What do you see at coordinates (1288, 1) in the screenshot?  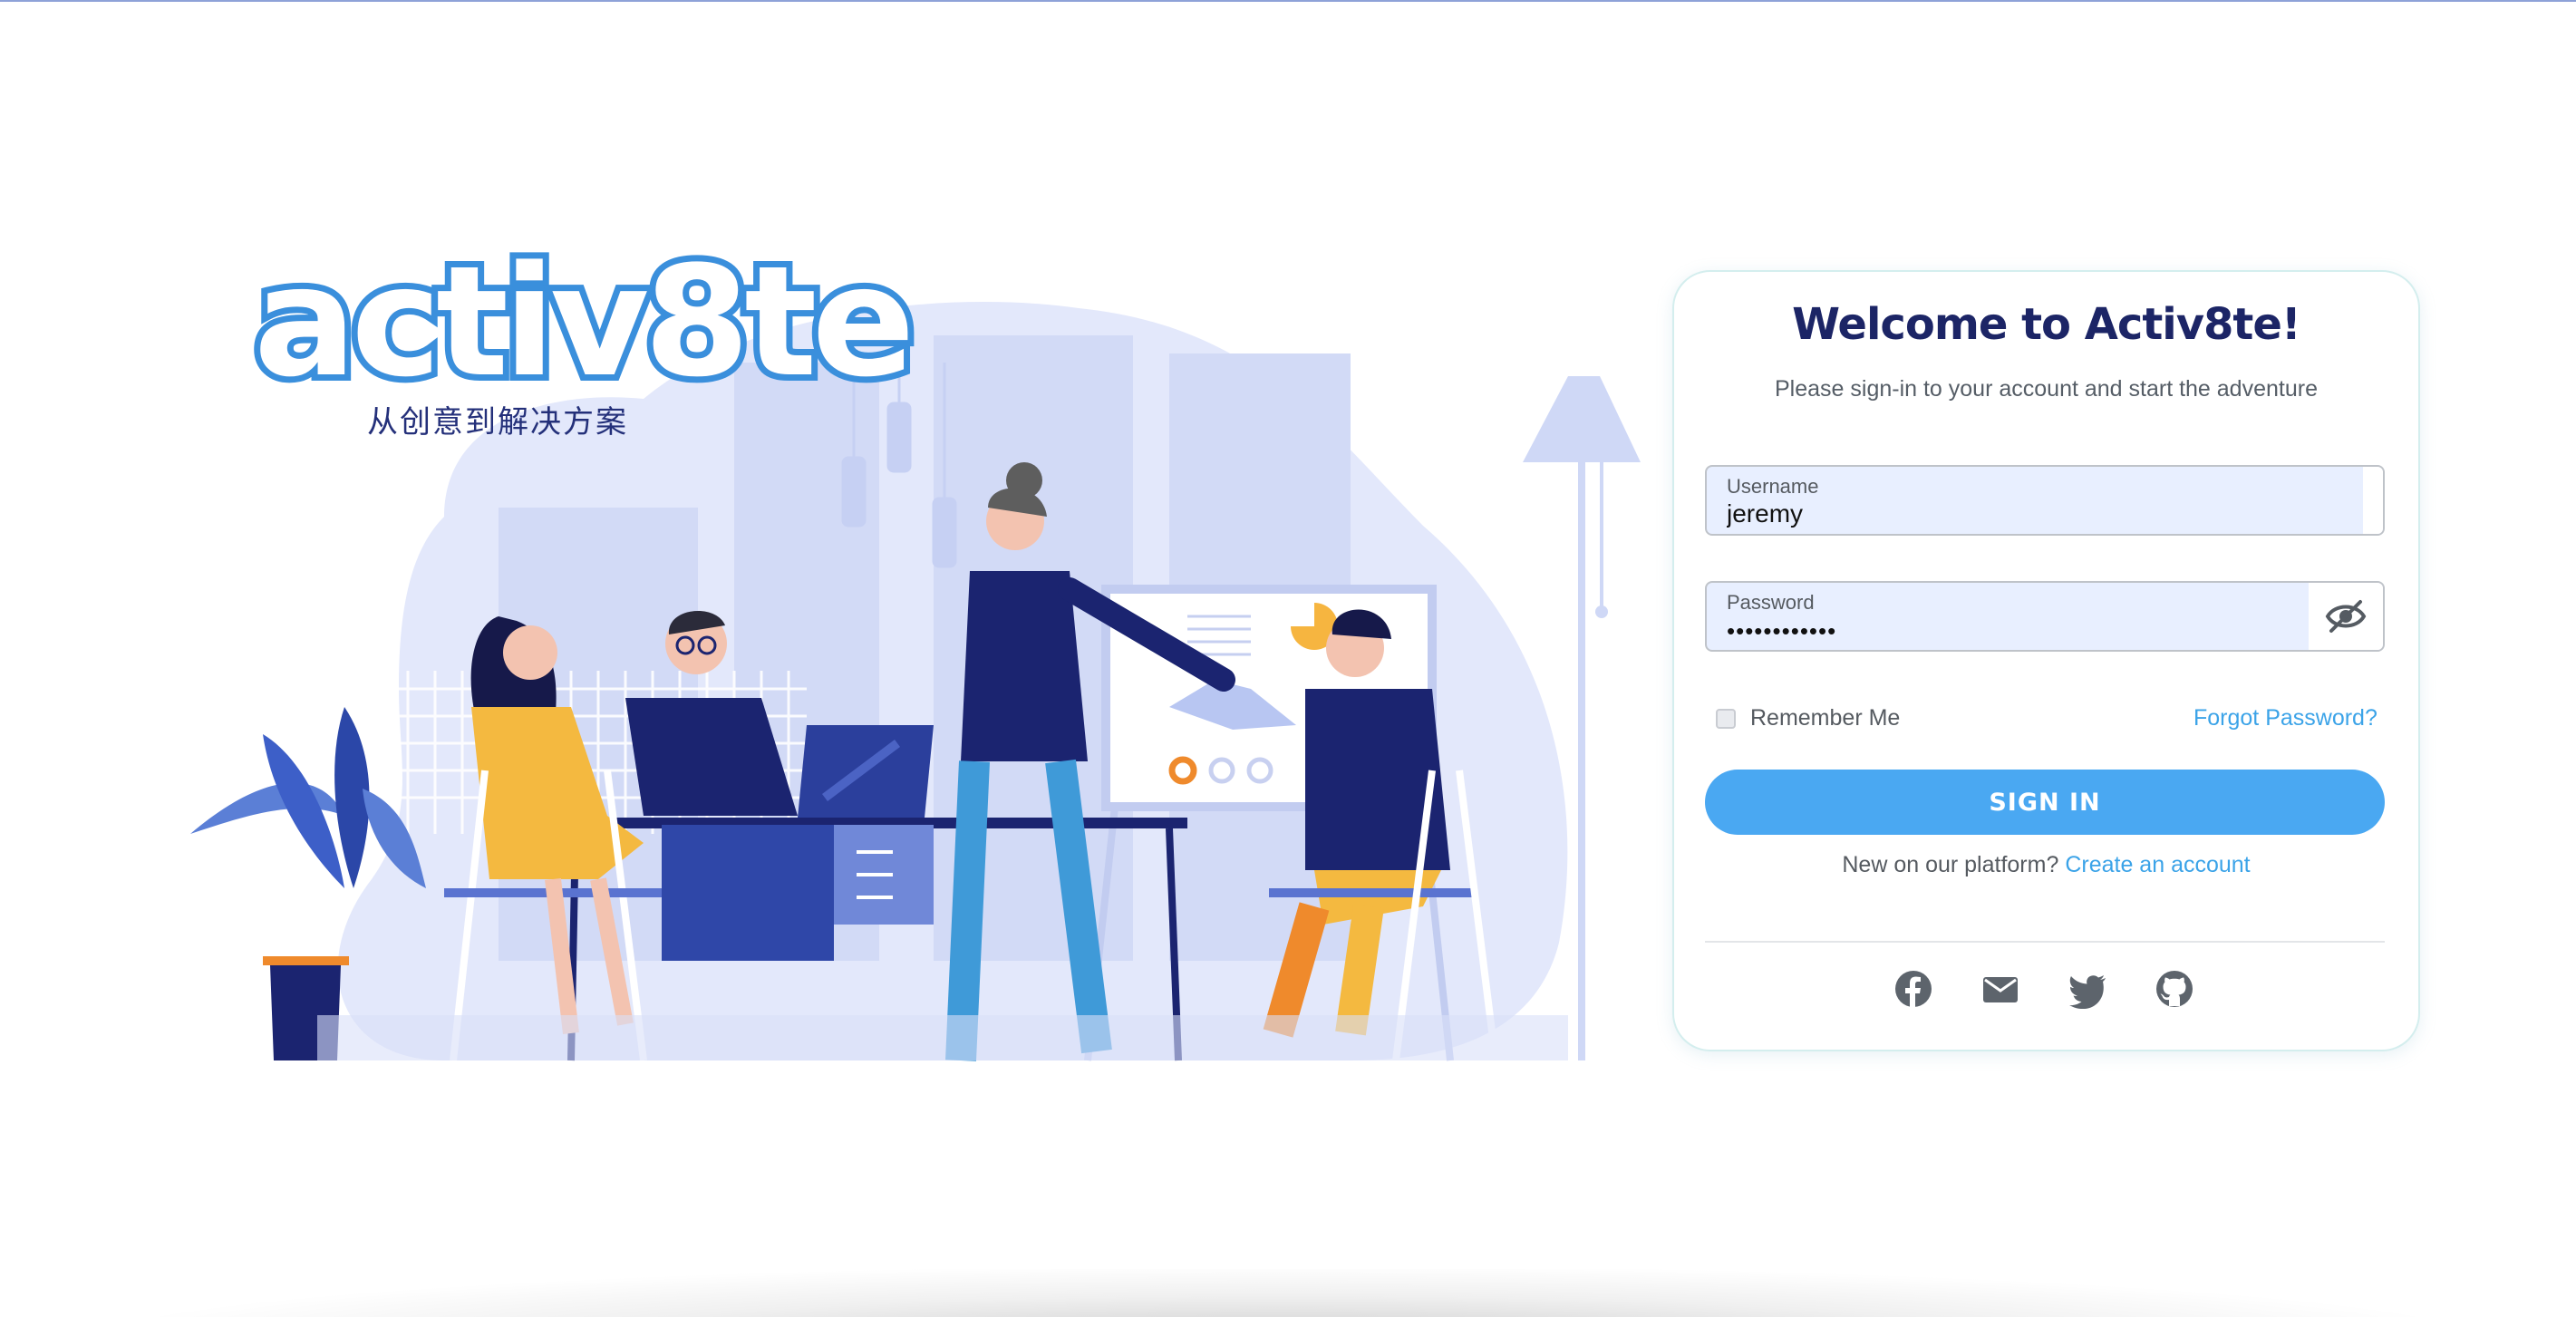 I see `top-border` at bounding box center [1288, 1].